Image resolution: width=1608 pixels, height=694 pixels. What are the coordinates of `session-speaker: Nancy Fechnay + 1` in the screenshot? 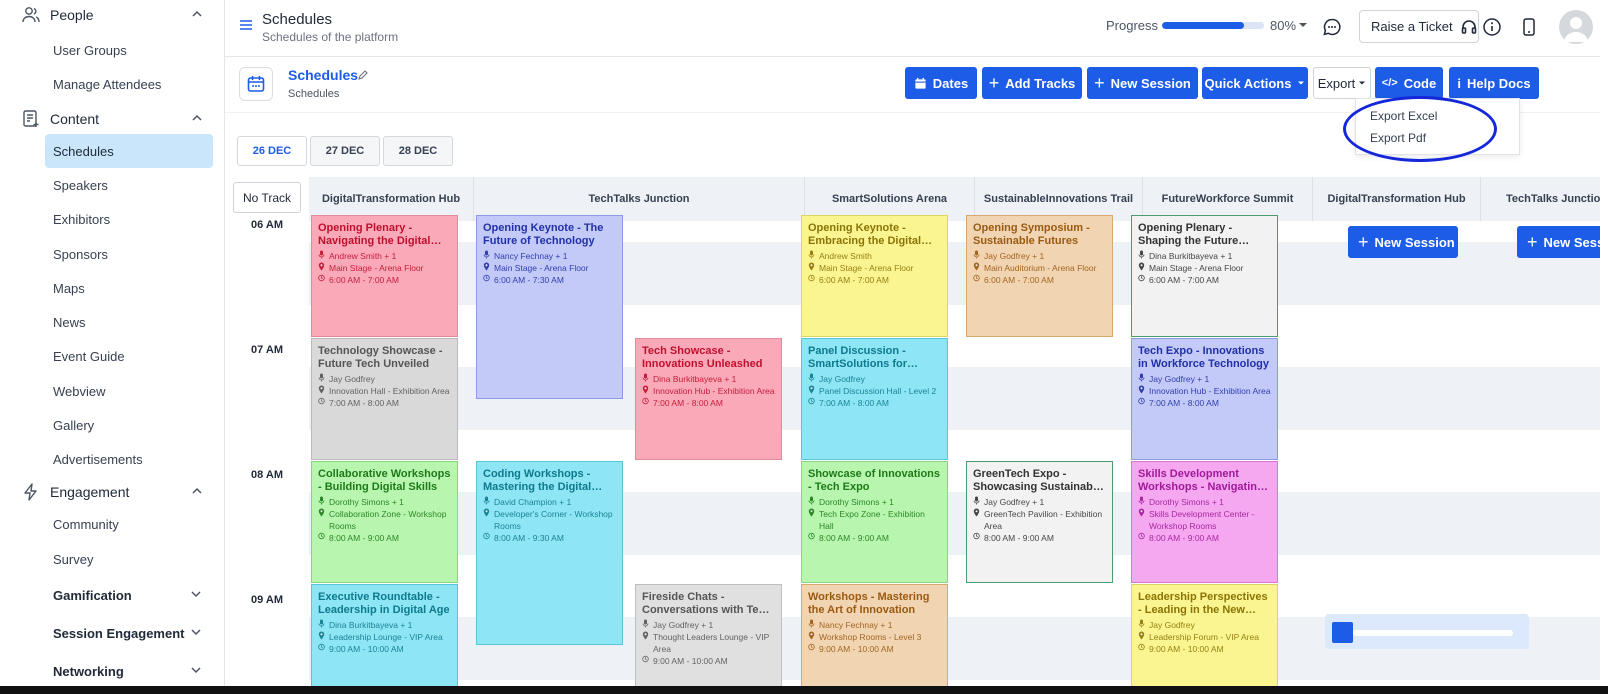 It's located at (549, 256).